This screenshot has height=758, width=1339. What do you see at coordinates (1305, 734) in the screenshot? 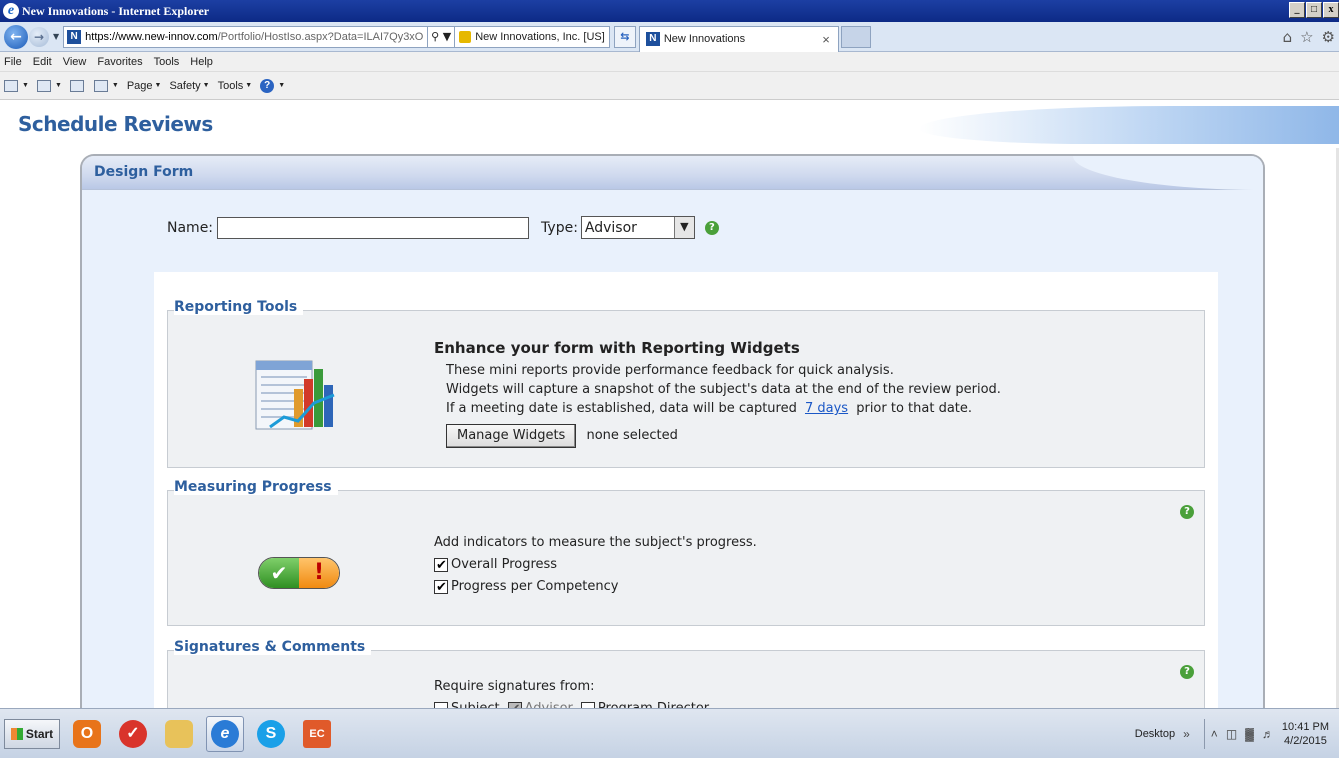
I see `taskbar-clock: 10:41 PM 4/2/2015` at bounding box center [1305, 734].